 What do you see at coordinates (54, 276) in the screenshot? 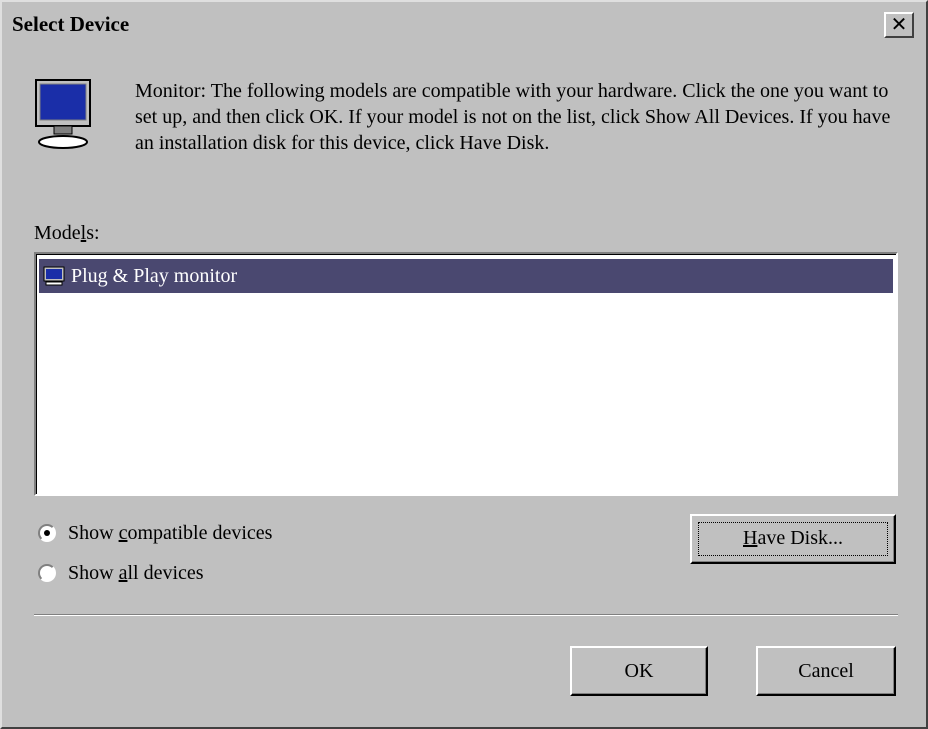
I see `monitor-small-icon` at bounding box center [54, 276].